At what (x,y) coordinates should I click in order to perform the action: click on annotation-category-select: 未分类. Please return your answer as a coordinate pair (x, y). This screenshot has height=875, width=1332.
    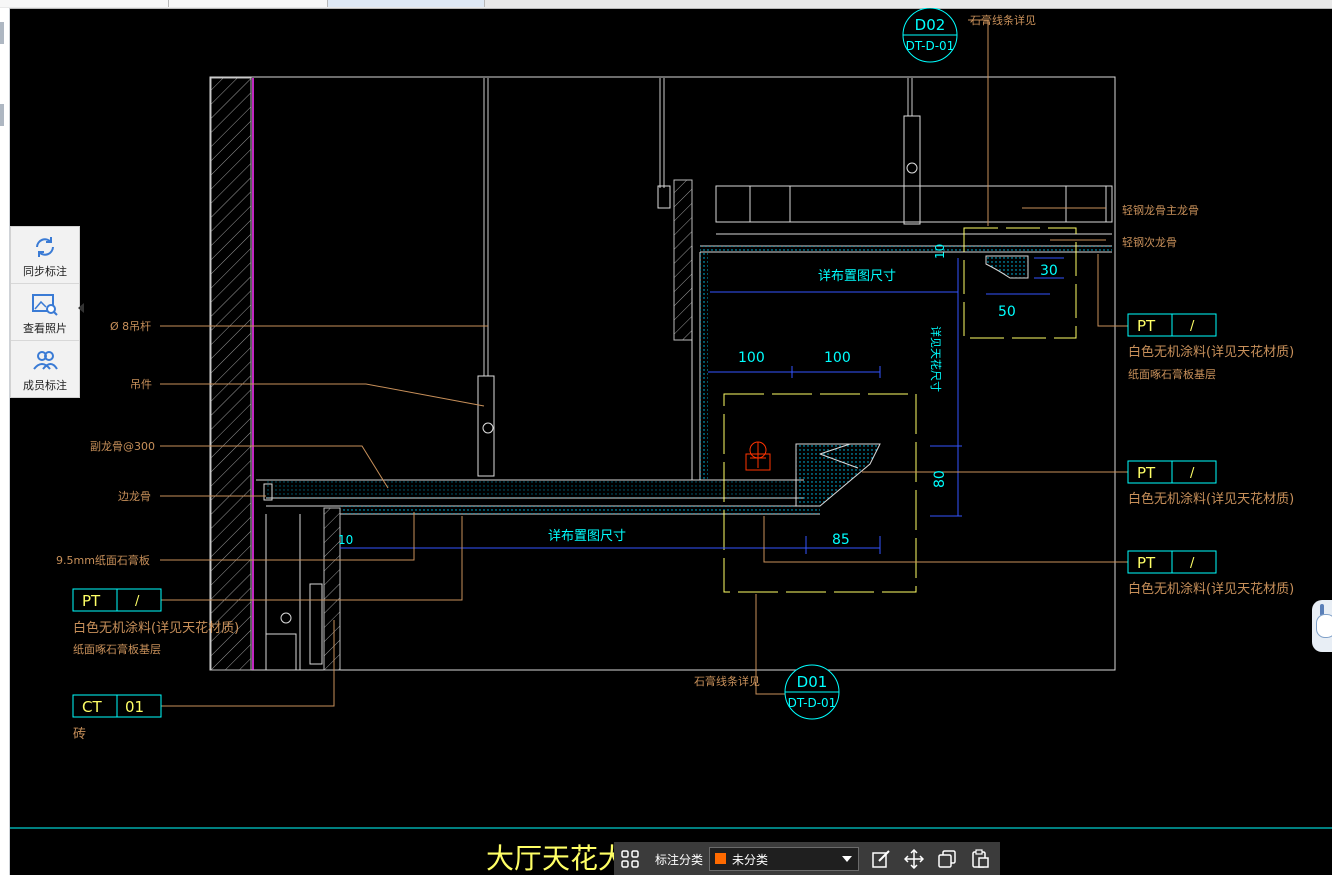
    Looking at the image, I should click on (784, 859).